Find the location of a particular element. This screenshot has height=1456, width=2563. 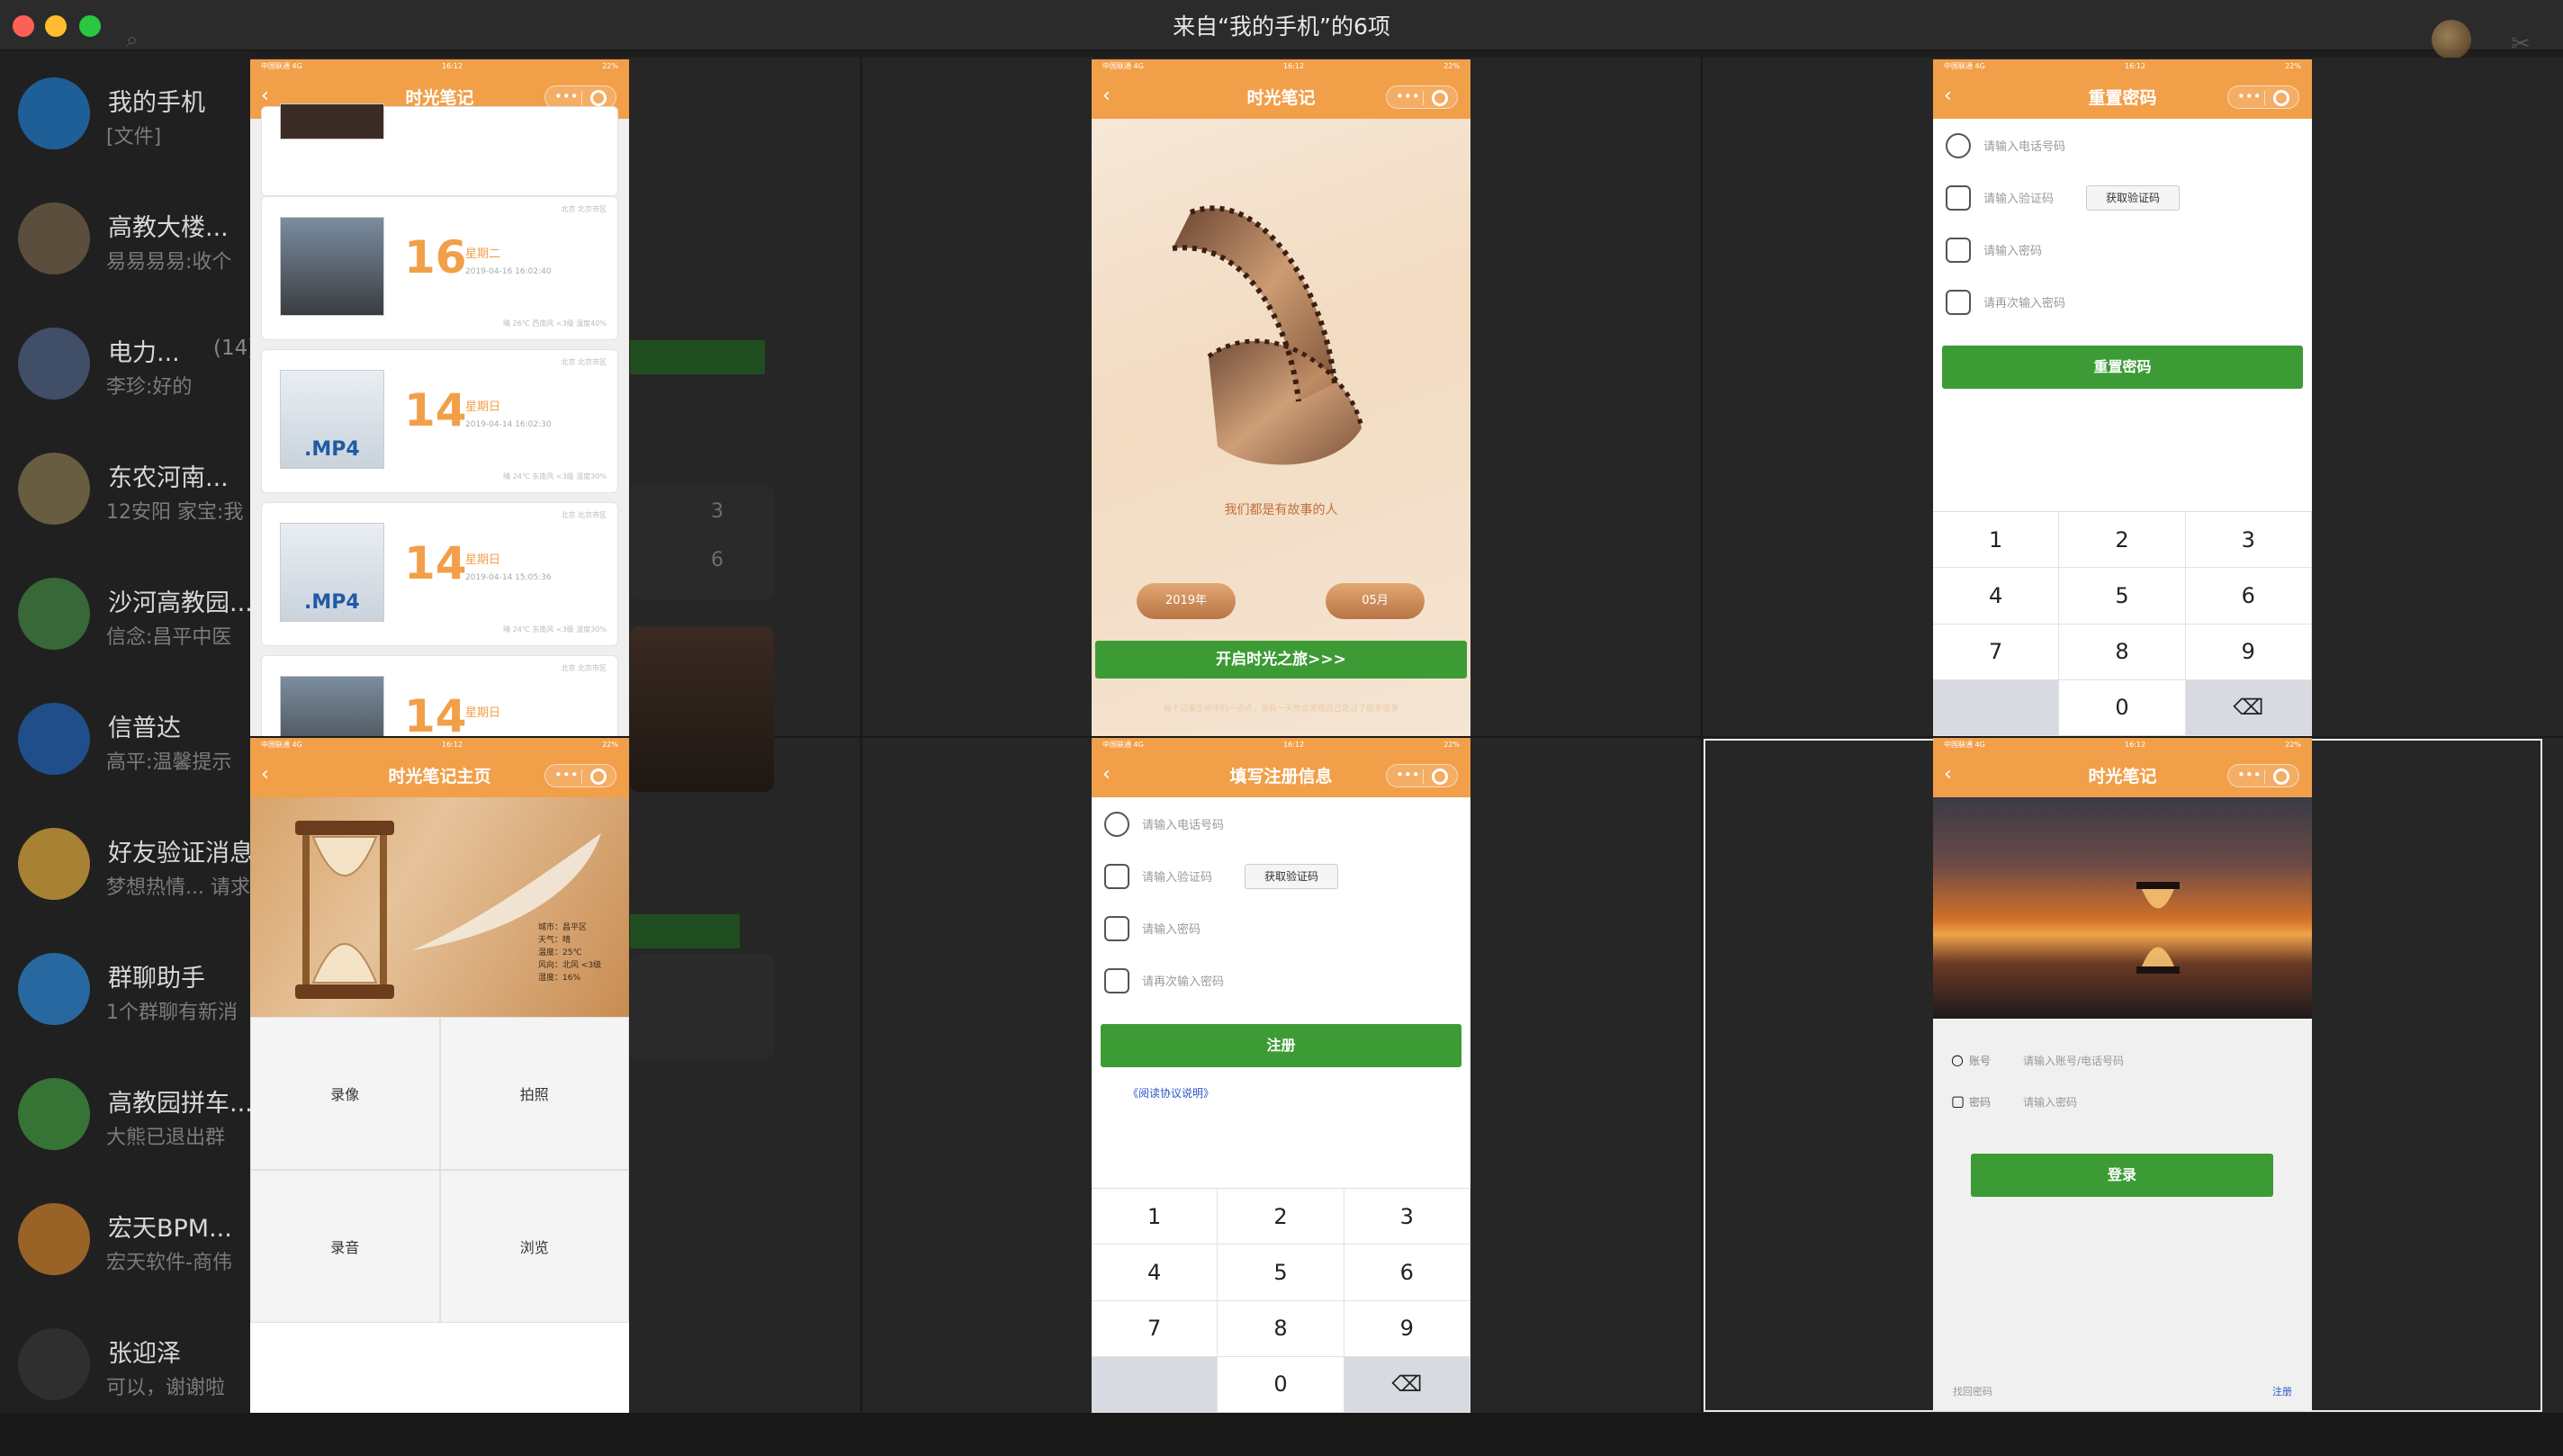

year-picker: 2019年 is located at coordinates (1186, 601).